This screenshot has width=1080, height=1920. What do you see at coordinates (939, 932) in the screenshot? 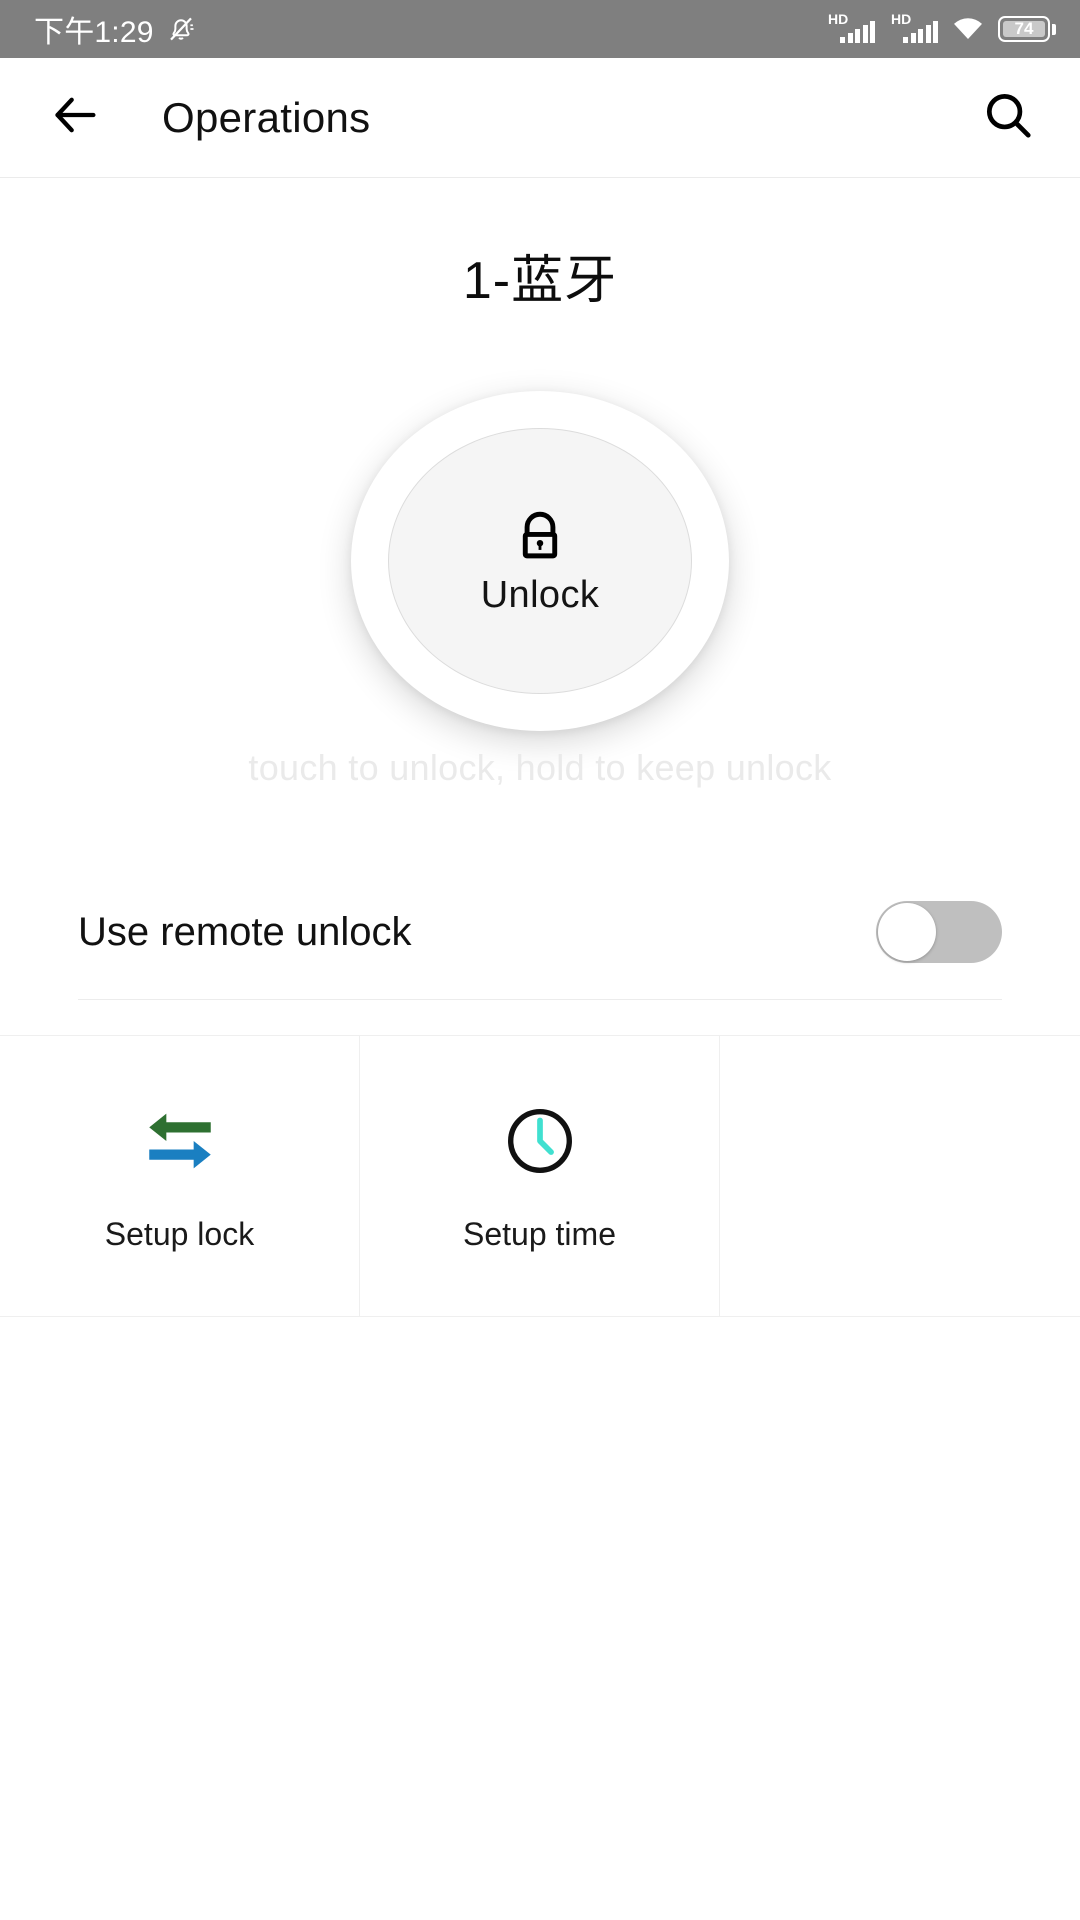
I see `remote-unlock-toggle` at bounding box center [939, 932].